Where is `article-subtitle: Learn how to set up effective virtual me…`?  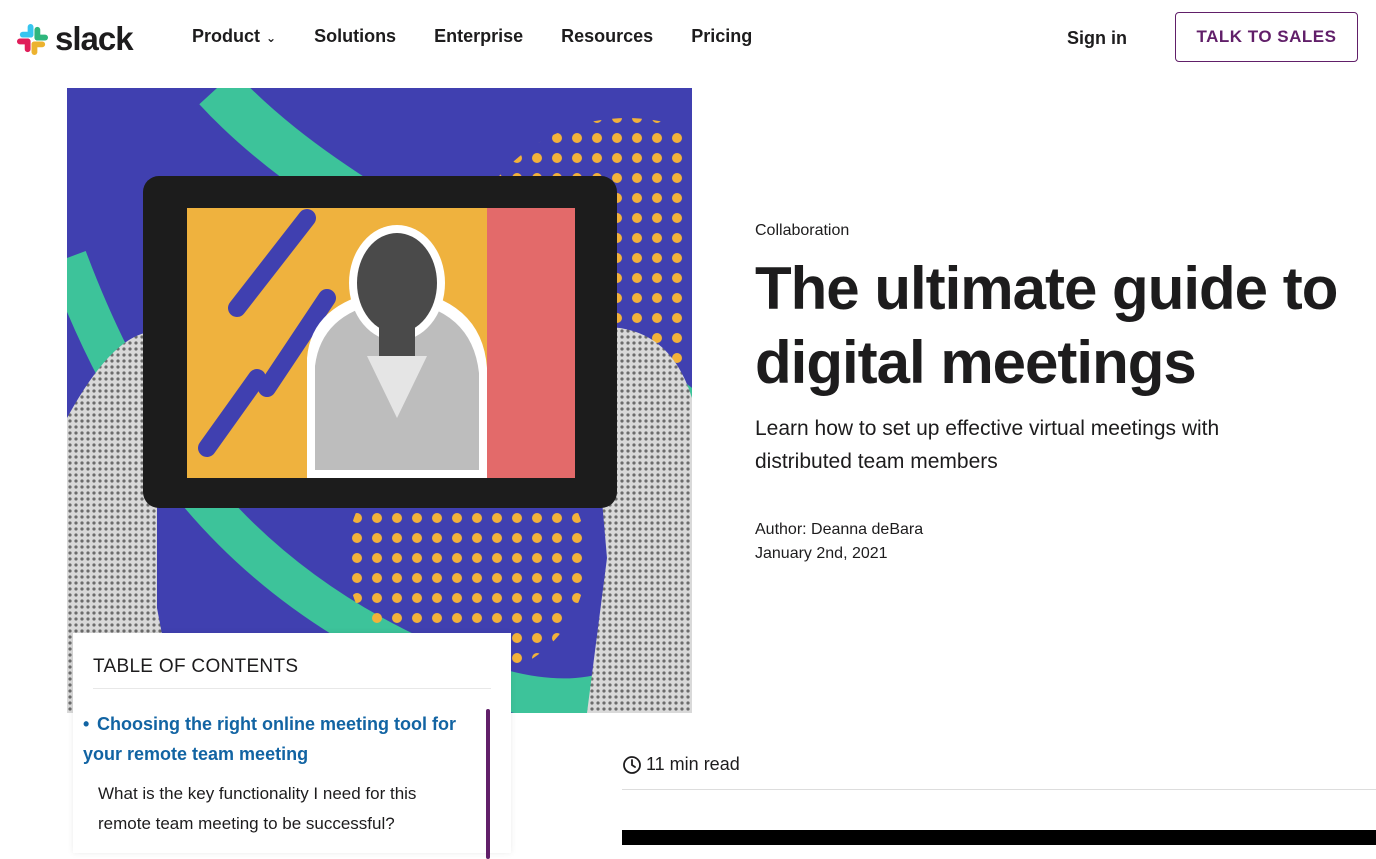
article-subtitle: Learn how to set up effective virtual me… is located at coordinates (987, 445).